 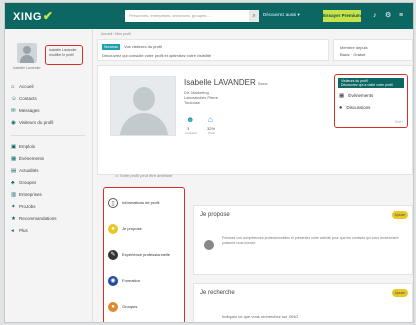 What do you see at coordinates (130, 307) in the screenshot?
I see `section-item-label: Groupes` at bounding box center [130, 307].